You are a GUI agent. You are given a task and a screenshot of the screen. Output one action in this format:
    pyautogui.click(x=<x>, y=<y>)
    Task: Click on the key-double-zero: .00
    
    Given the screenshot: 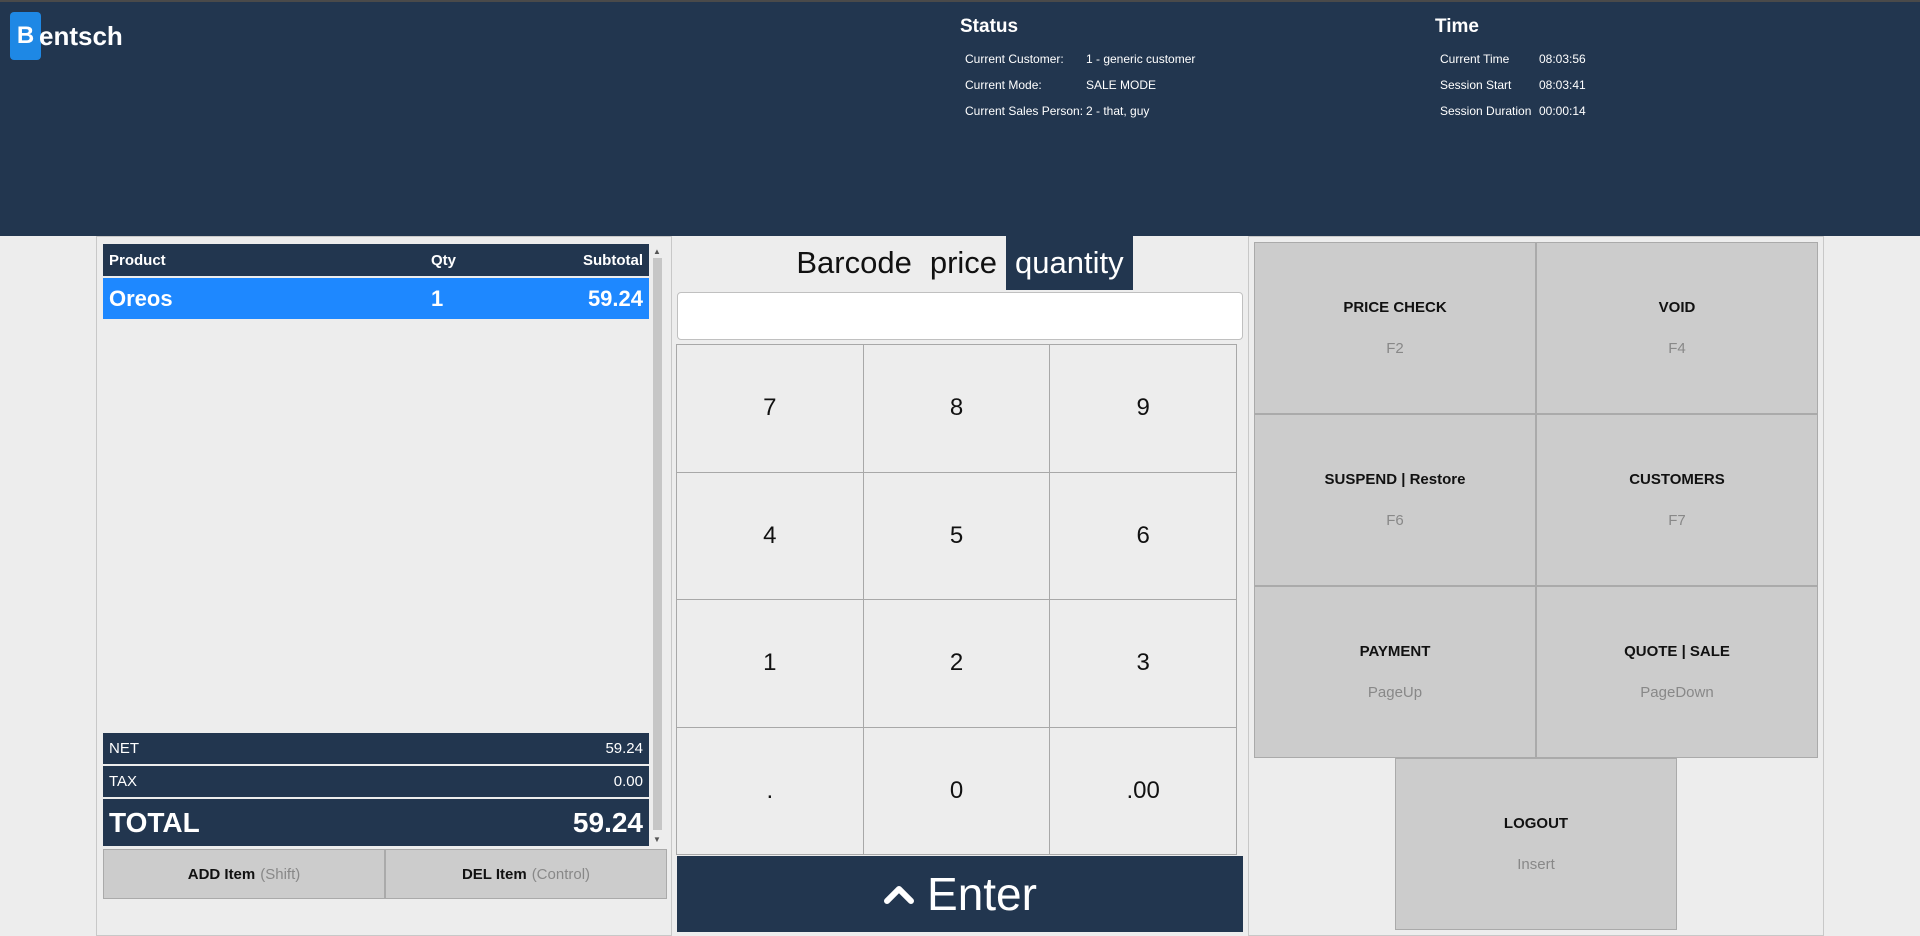 What is the action you would take?
    pyautogui.click(x=1143, y=790)
    